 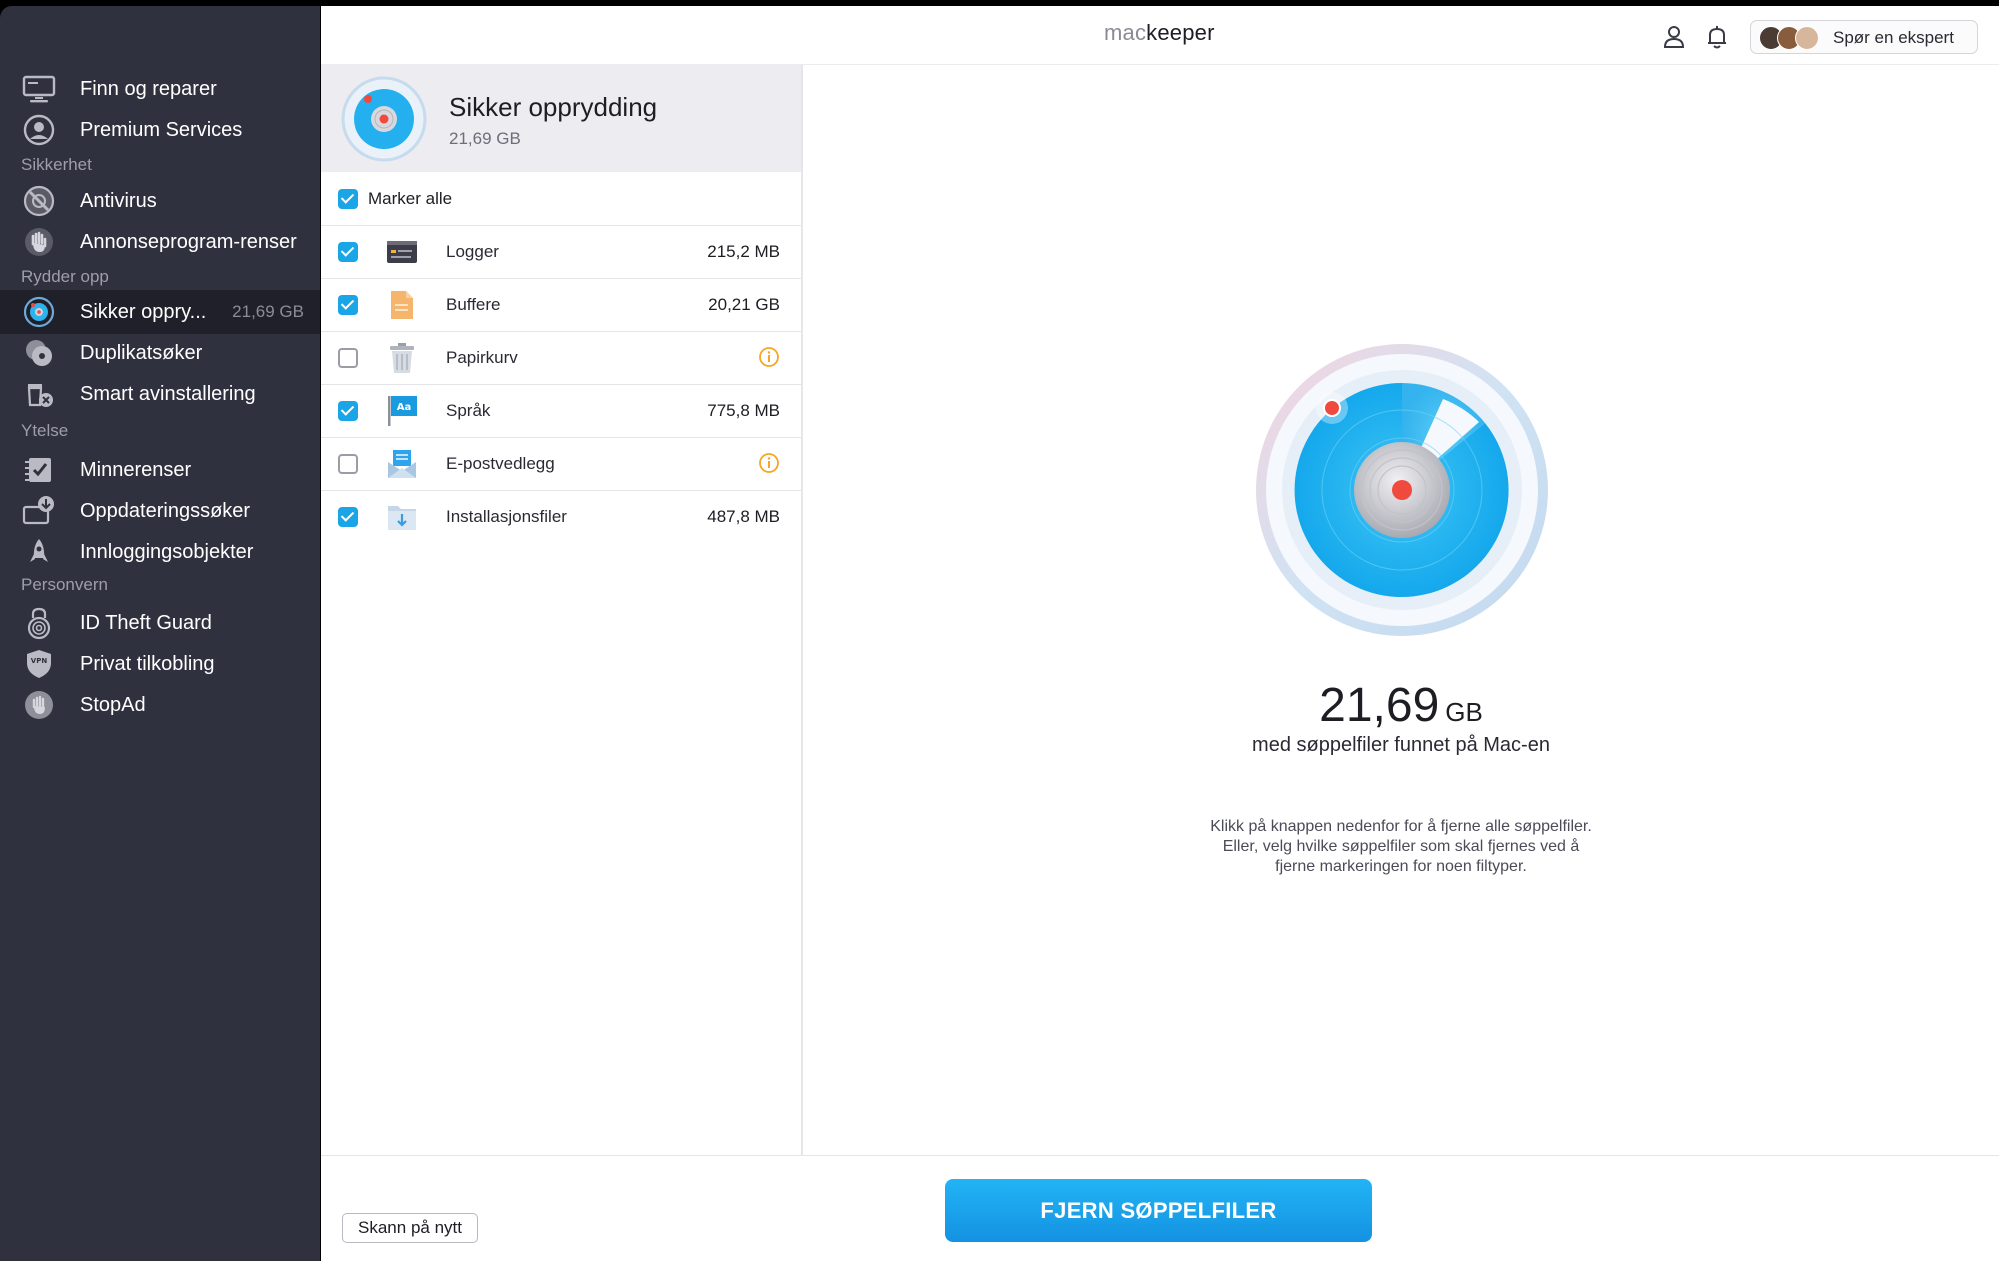 I want to click on remove-junk-button: FJERN SØPPELFILER, so click(x=1158, y=1210).